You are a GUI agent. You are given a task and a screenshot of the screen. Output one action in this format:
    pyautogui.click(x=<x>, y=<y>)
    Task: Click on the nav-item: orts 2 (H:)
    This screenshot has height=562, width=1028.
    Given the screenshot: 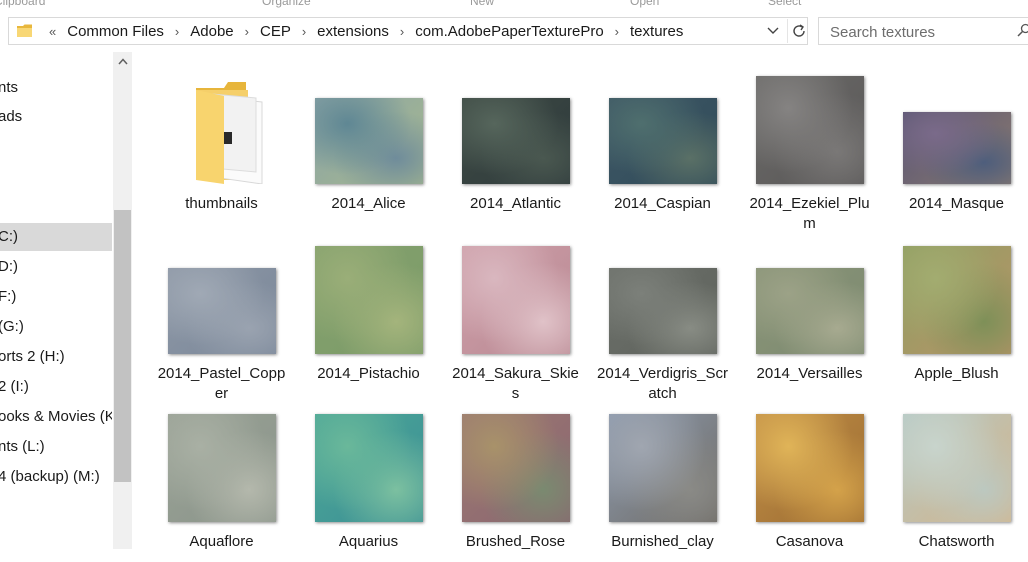 What is the action you would take?
    pyautogui.click(x=56, y=357)
    